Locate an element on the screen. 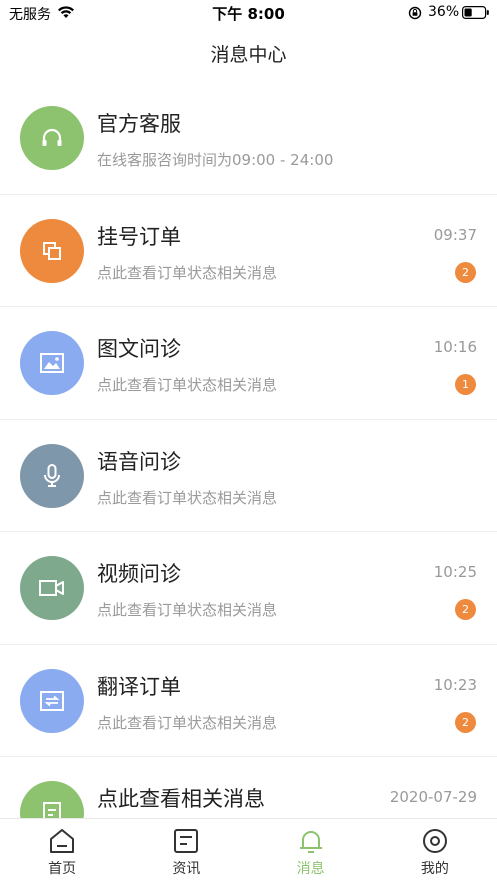 The image size is (497, 883). translate-icon is located at coordinates (52, 700).